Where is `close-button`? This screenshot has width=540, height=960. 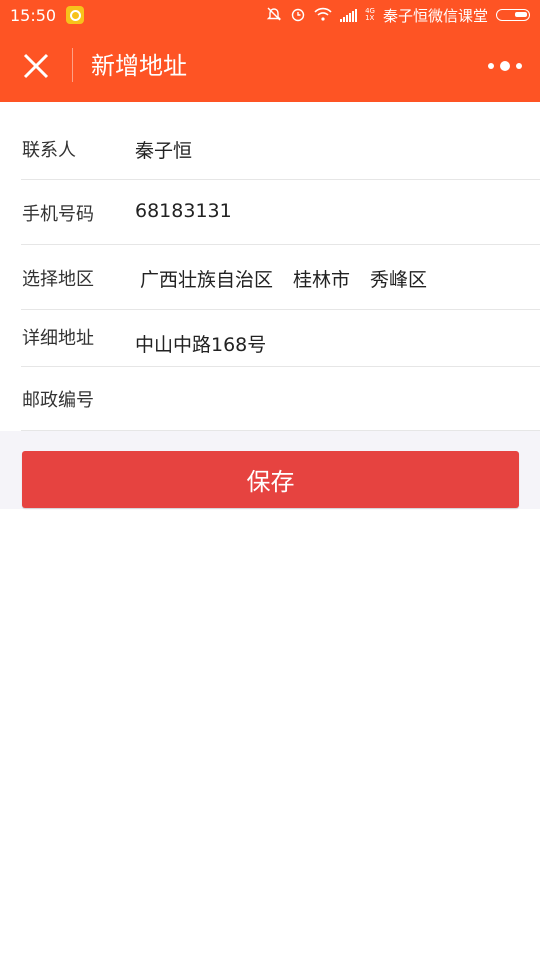 close-button is located at coordinates (36, 66).